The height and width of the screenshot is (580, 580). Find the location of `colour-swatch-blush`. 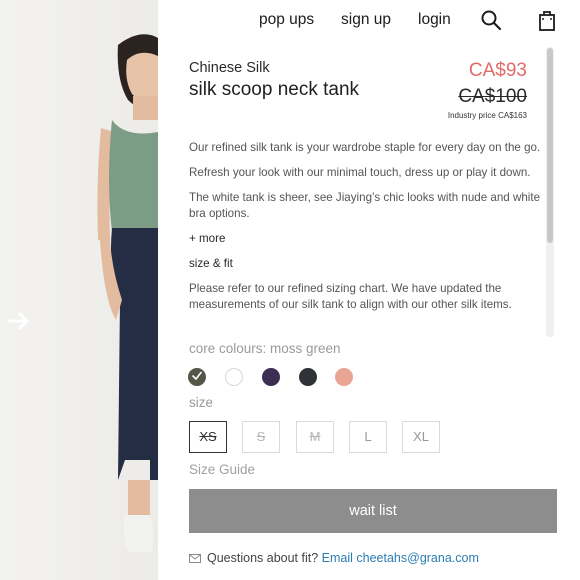

colour-swatch-blush is located at coordinates (344, 377).